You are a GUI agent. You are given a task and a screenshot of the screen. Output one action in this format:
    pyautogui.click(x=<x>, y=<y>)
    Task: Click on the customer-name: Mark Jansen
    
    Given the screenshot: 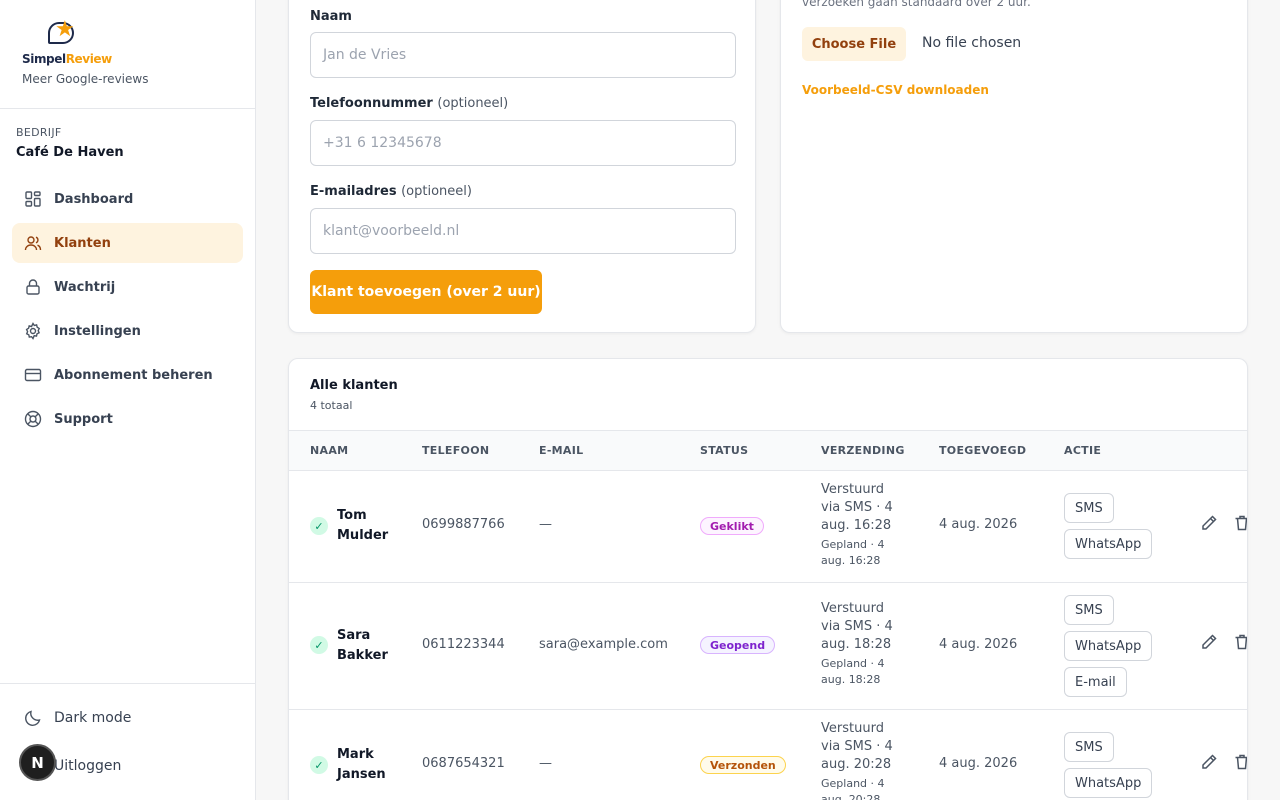 What is the action you would take?
    pyautogui.click(x=361, y=764)
    